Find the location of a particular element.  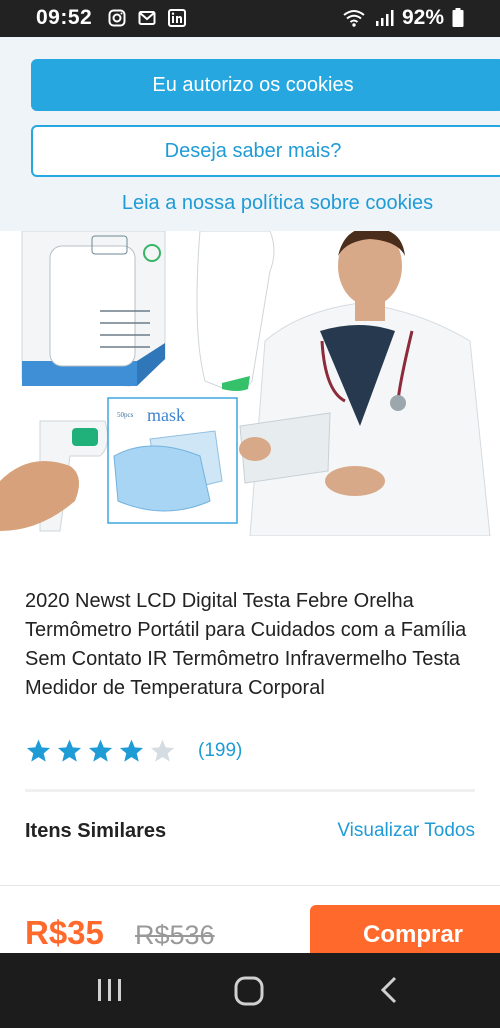

product-rating: (199) is located at coordinates (133, 751).